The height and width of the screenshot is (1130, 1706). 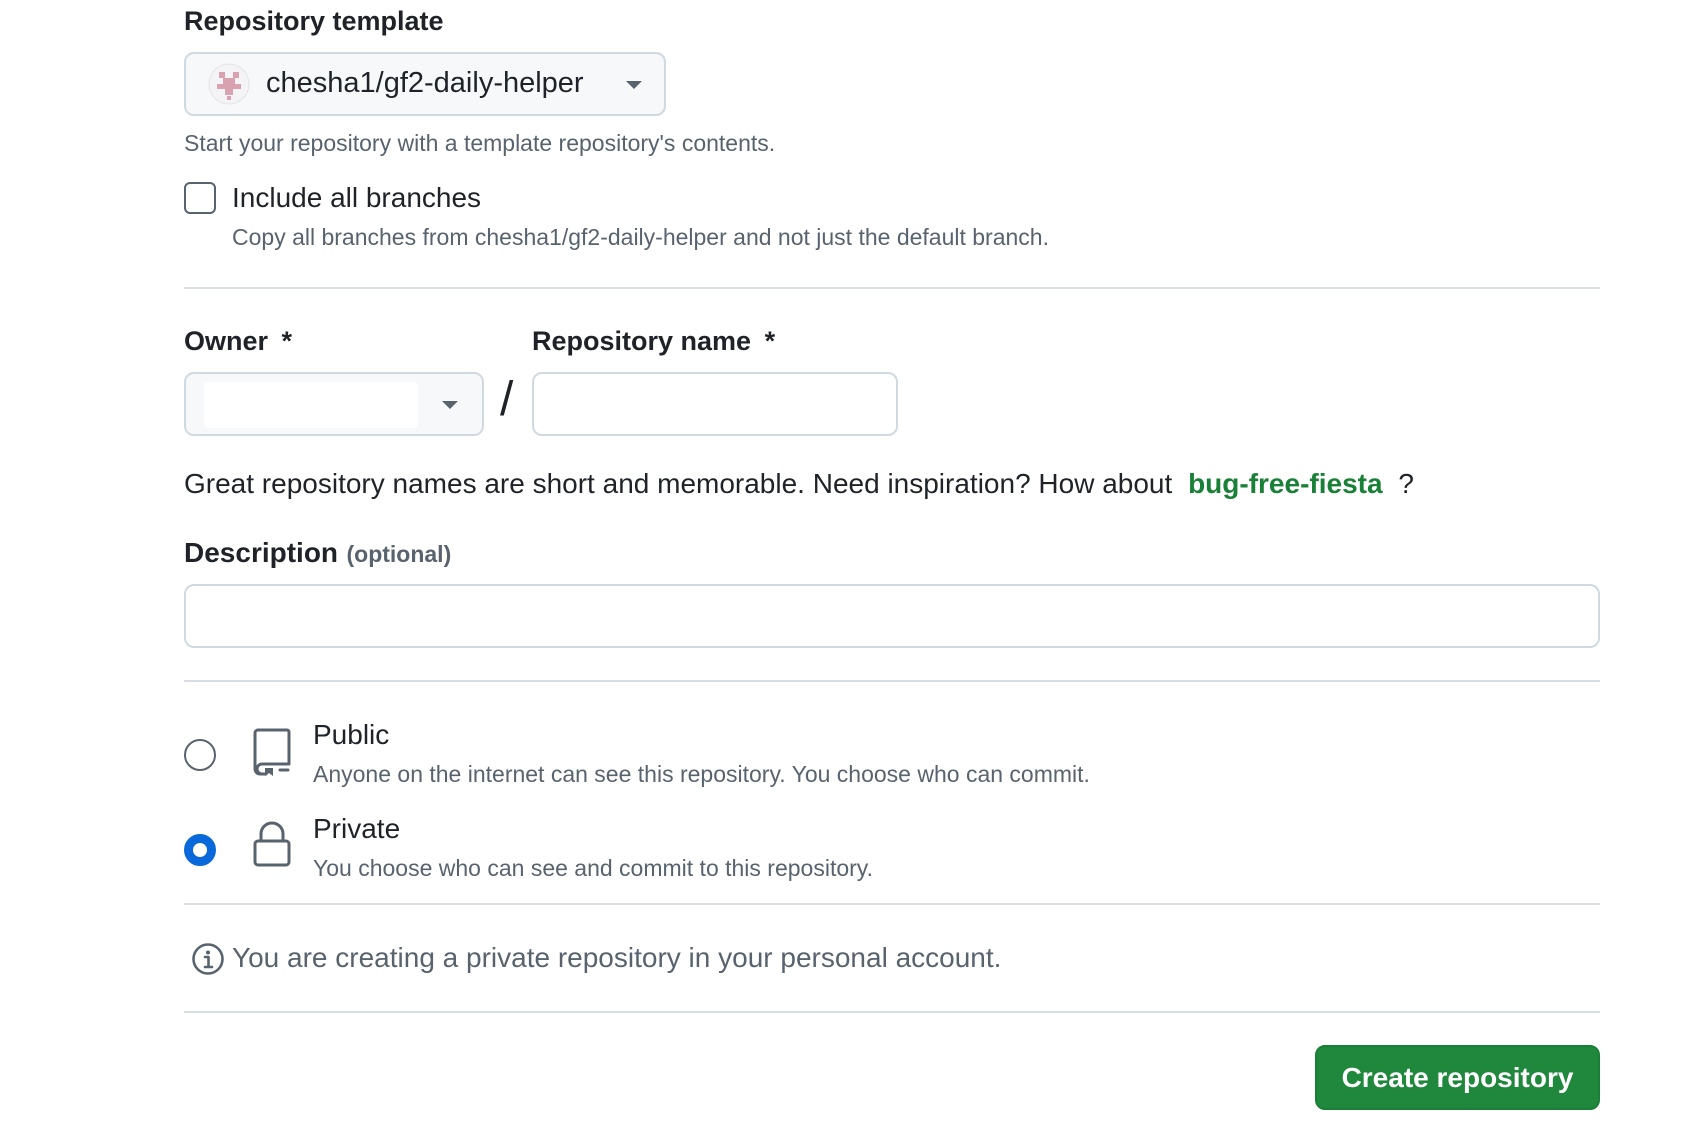 I want to click on repo-name-label-text: Repository name, so click(x=642, y=341).